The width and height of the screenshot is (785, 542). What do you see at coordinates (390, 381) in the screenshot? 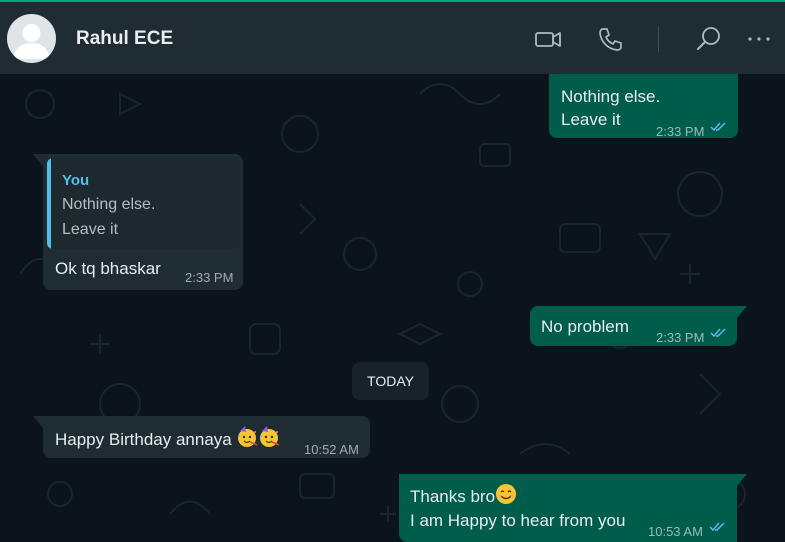
I see `date-separator: TODAY` at bounding box center [390, 381].